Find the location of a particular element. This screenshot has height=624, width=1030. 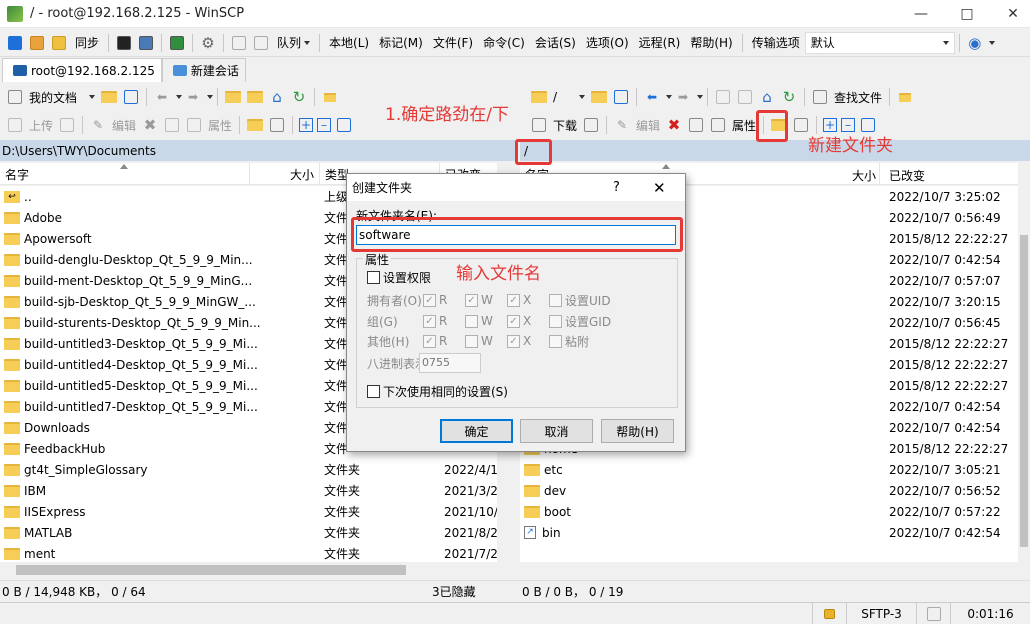

menu-command: 命令(C) is located at coordinates (504, 43).